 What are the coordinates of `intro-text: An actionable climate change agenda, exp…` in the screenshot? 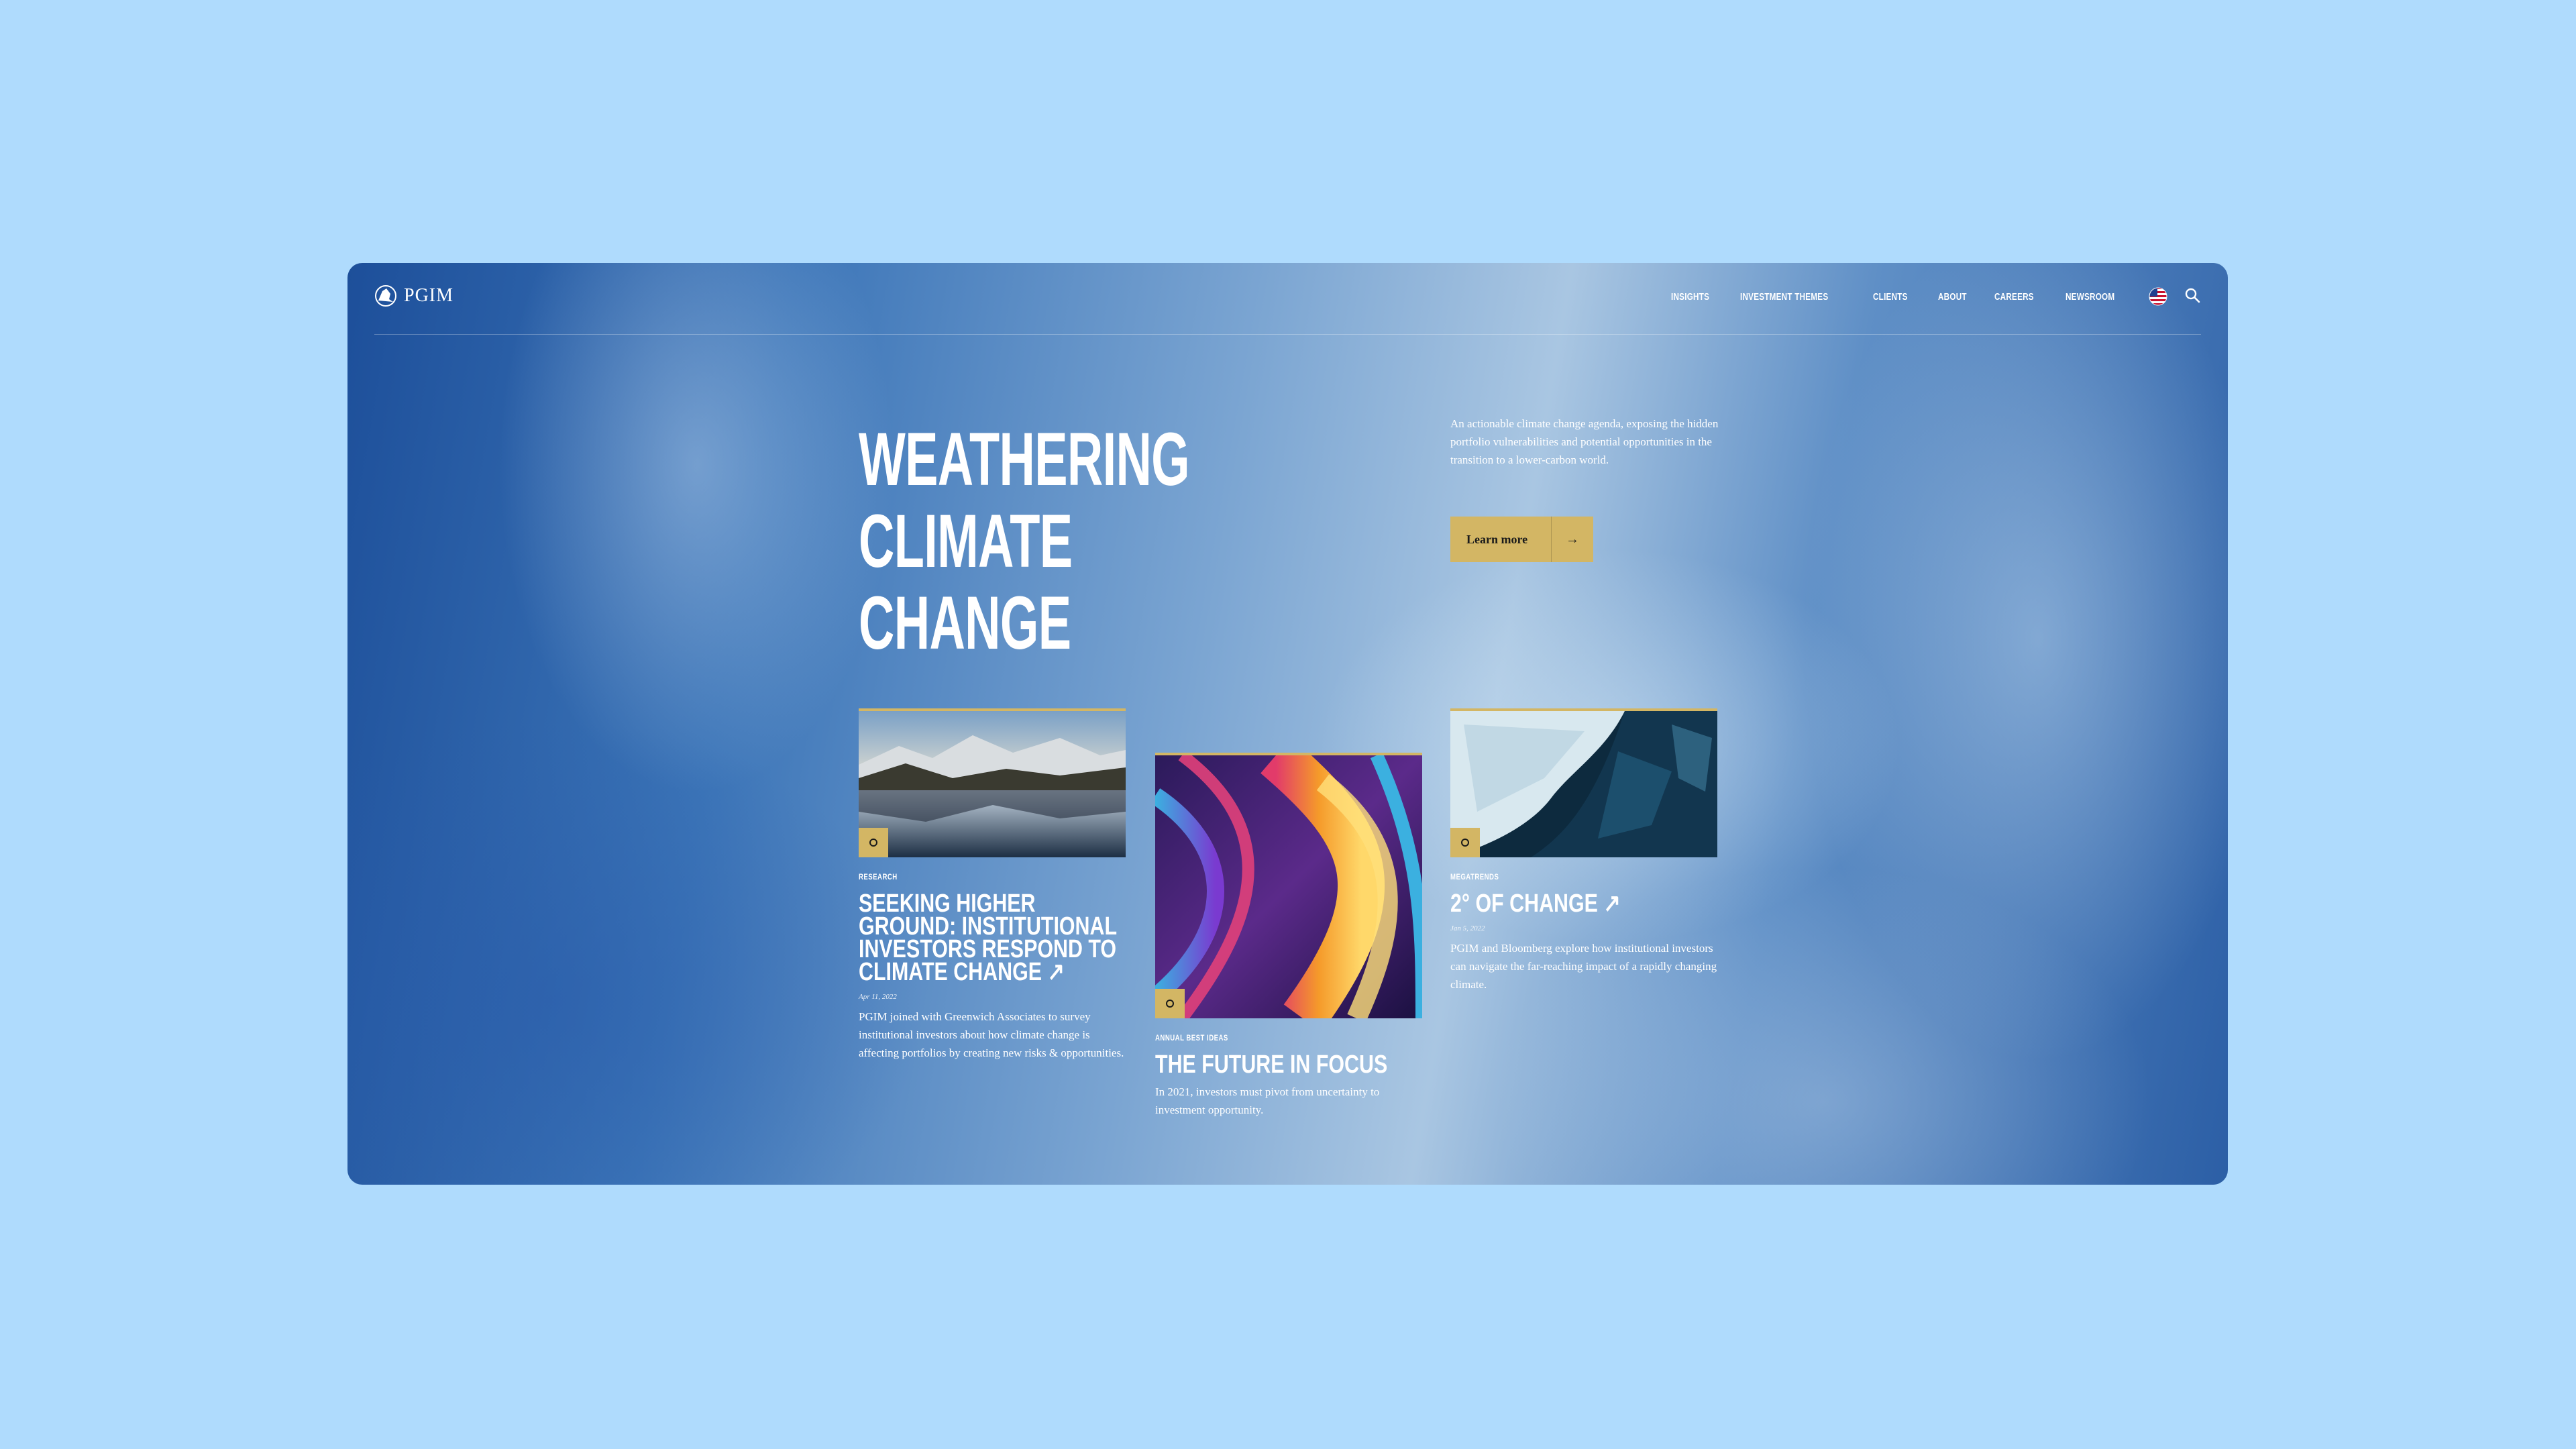 It's located at (1584, 441).